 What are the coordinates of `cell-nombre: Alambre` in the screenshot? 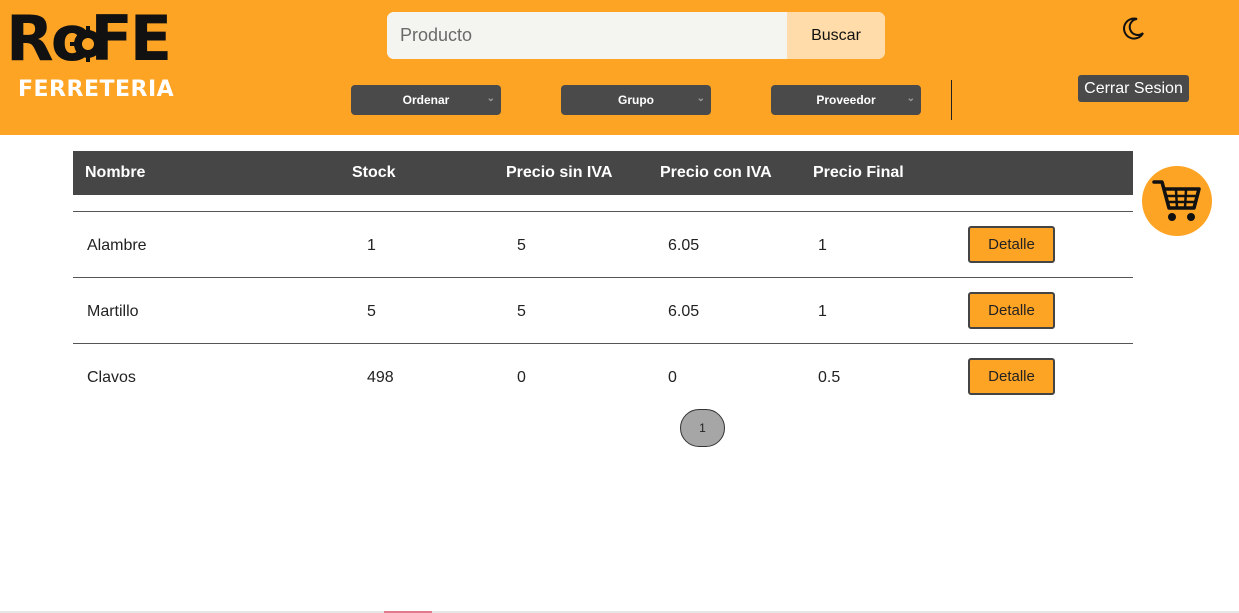 It's located at (117, 245).